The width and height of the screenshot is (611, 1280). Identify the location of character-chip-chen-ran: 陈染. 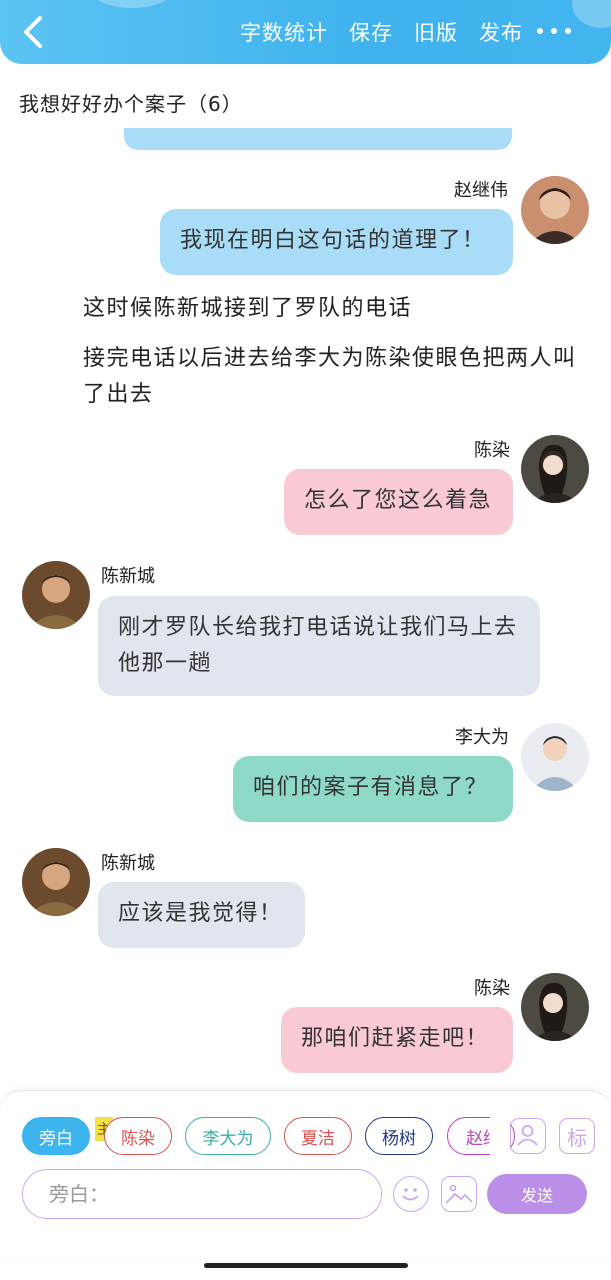
(138, 1136).